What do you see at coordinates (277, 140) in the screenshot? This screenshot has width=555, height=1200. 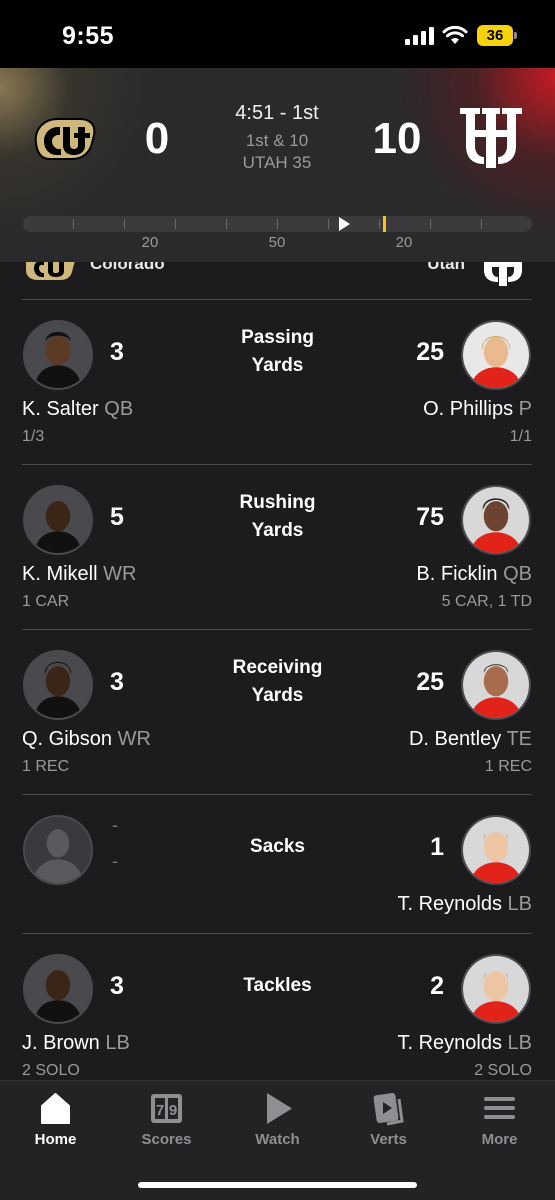 I see `down-and-distance: 1st & 10` at bounding box center [277, 140].